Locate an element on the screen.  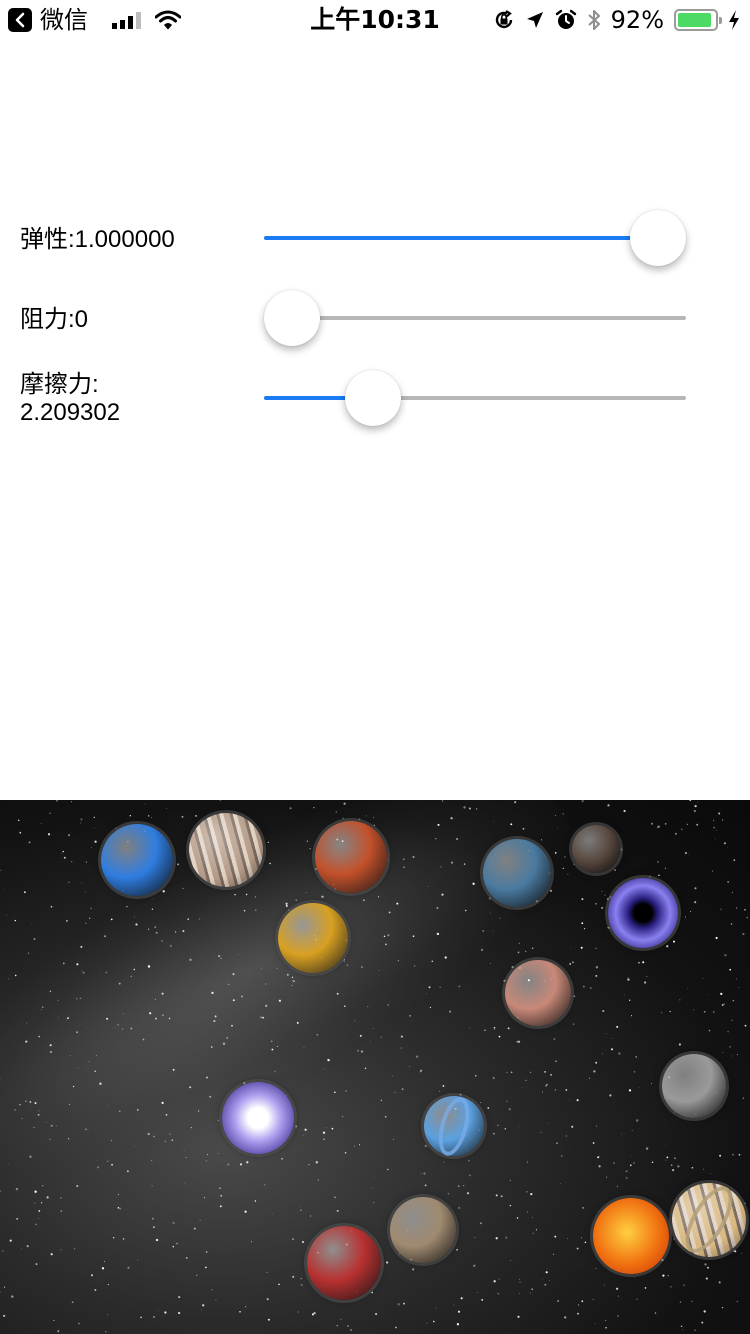
elasticity-row: 弹性:1.000000 is located at coordinates (375, 240).